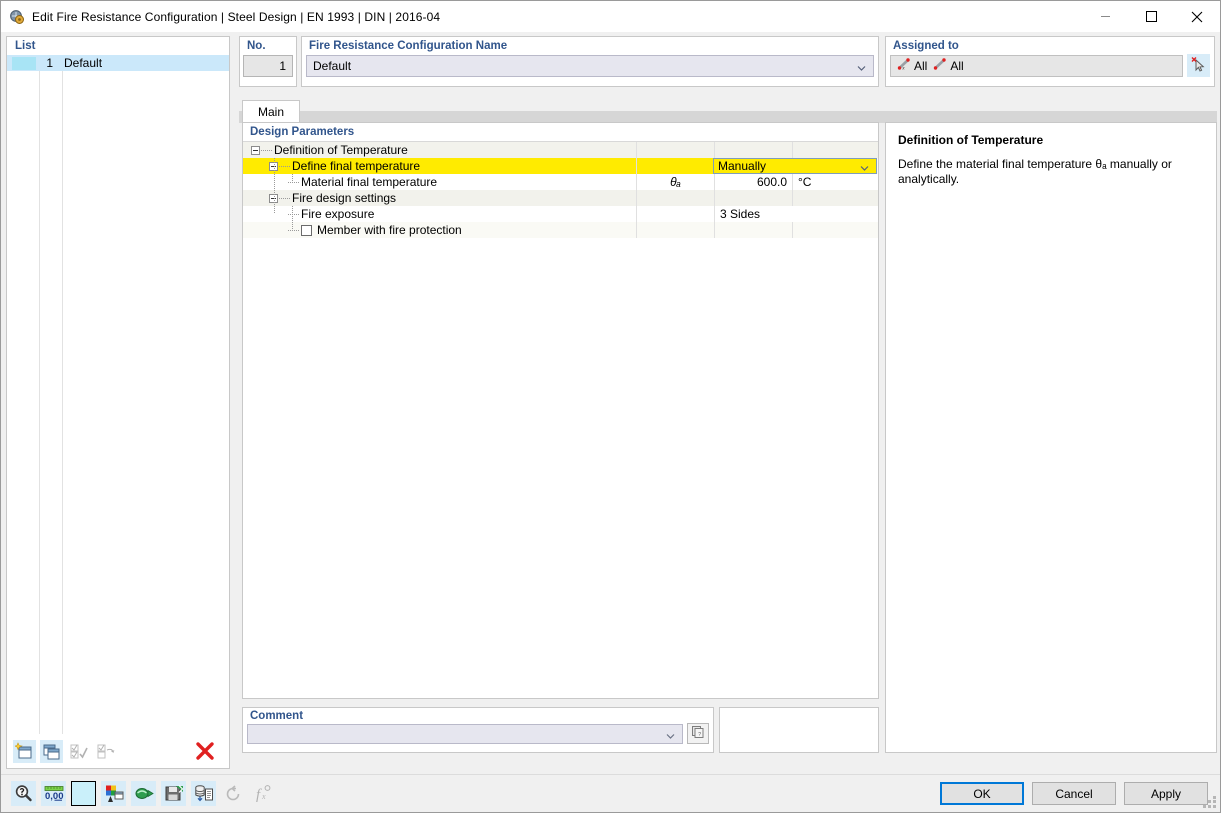 The width and height of the screenshot is (1221, 813). Describe the element at coordinates (105, 751) in the screenshot. I see `deselect-all-button` at that location.